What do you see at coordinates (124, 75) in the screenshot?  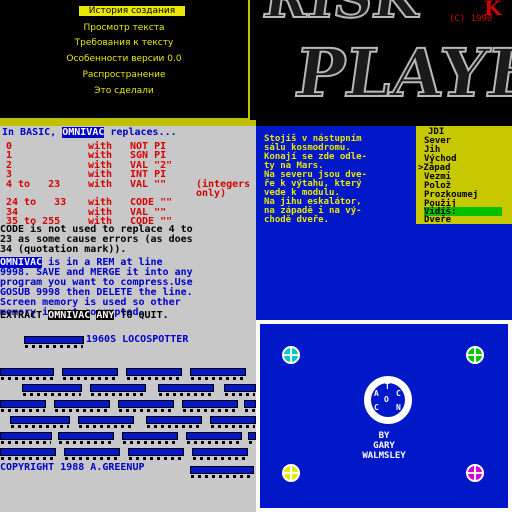 I see `menu-item-distribution: Распространение` at bounding box center [124, 75].